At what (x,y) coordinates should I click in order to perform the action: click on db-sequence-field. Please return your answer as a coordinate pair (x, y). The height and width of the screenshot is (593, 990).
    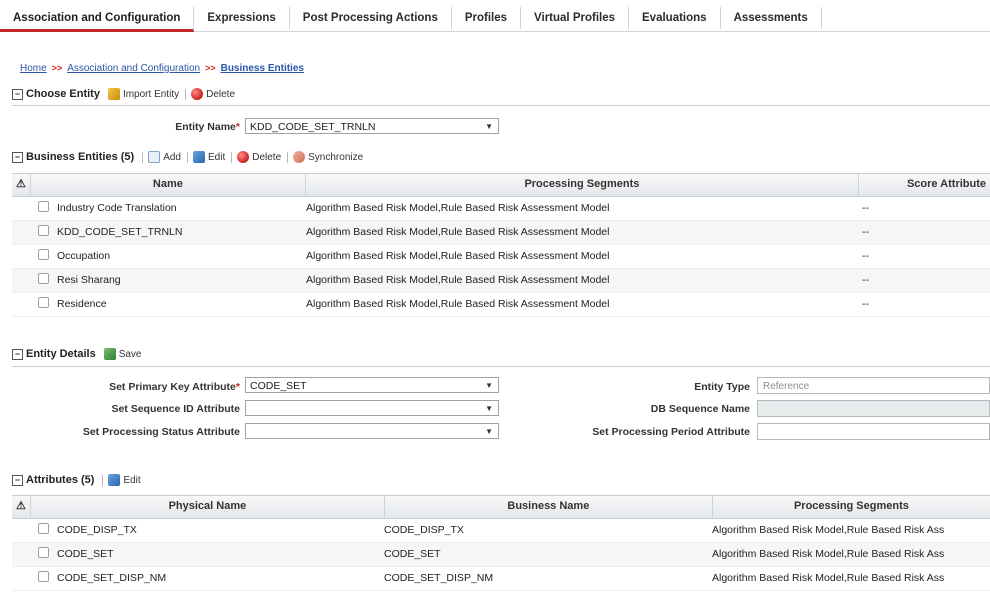
    Looking at the image, I should click on (873, 408).